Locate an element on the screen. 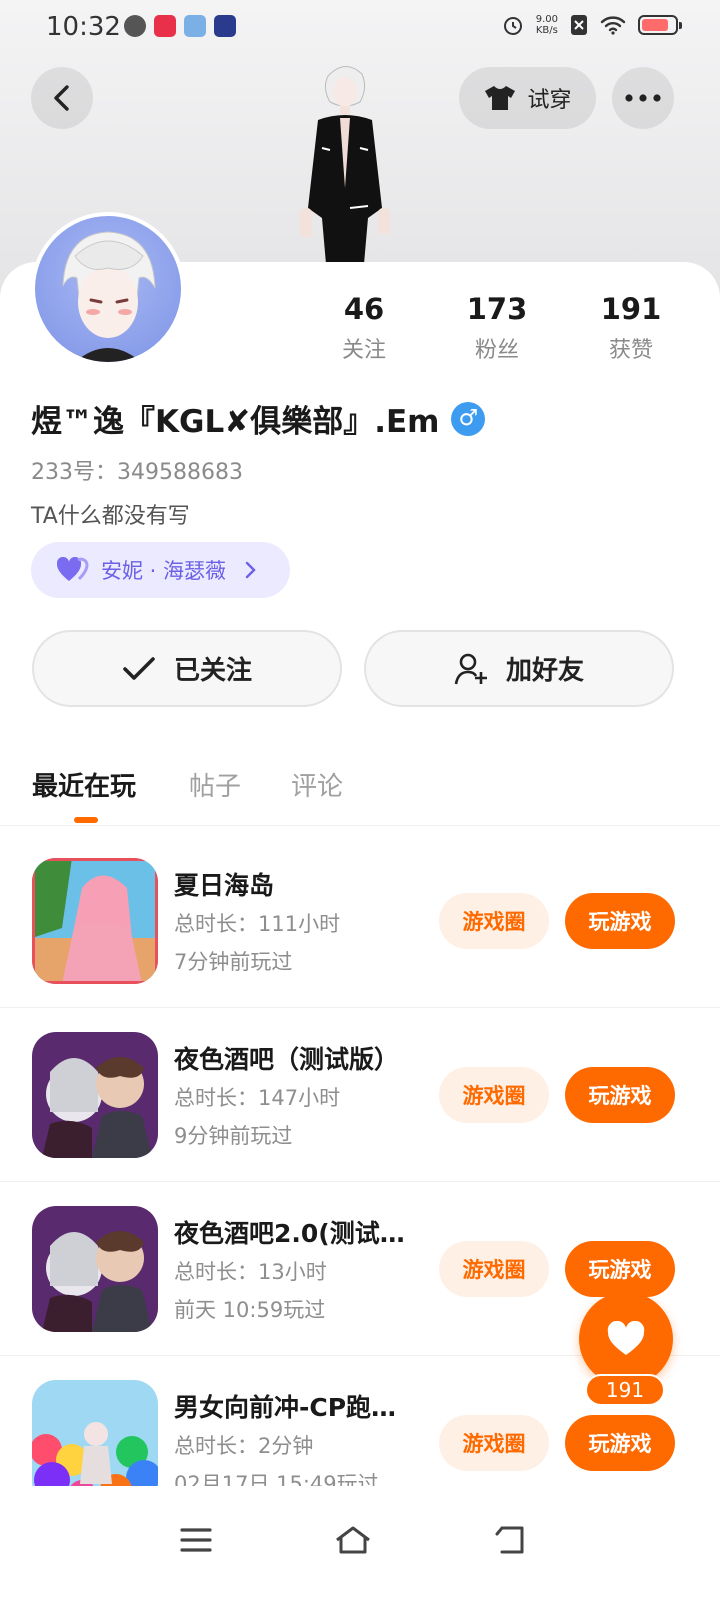 This screenshot has height=1600, width=720. back-nav-button is located at coordinates (510, 1540).